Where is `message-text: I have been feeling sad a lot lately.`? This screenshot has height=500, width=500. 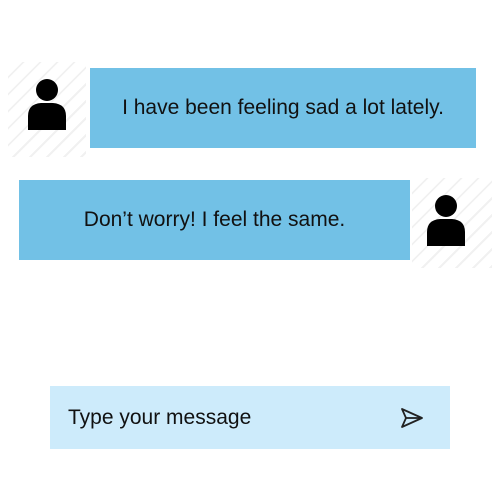 message-text: I have been feeling sad a lot lately. is located at coordinates (283, 107).